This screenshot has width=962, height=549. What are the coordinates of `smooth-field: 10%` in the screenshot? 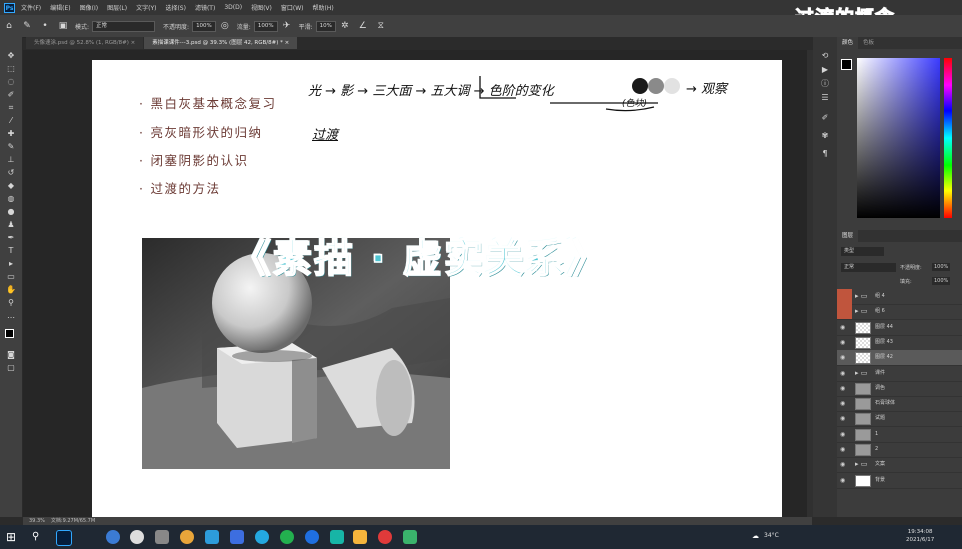 It's located at (325, 26).